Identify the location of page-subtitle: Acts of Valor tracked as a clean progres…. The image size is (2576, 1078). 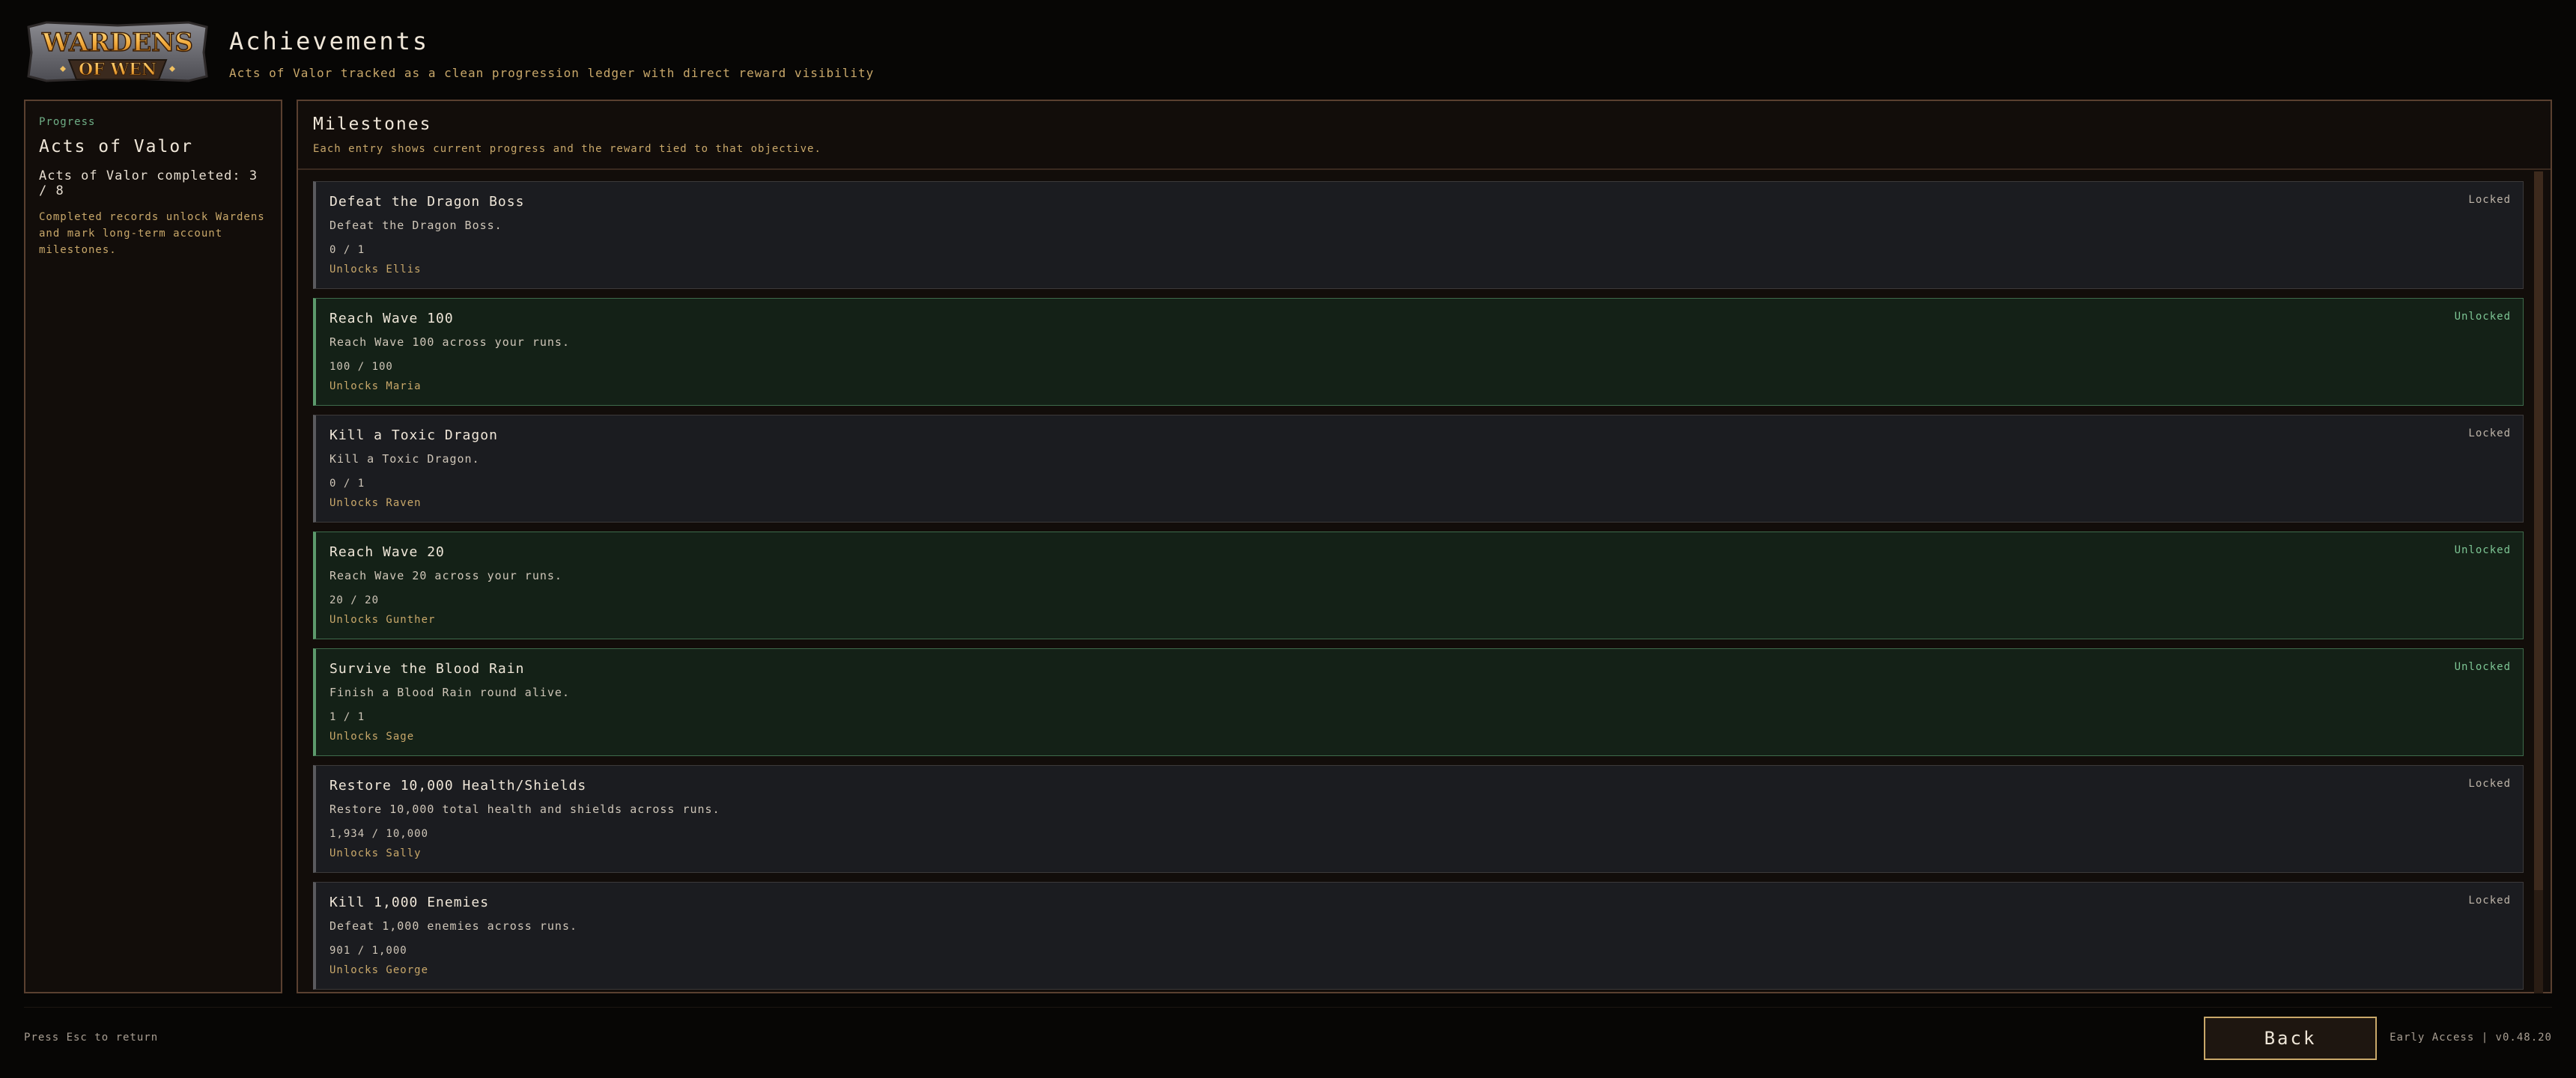
(552, 73).